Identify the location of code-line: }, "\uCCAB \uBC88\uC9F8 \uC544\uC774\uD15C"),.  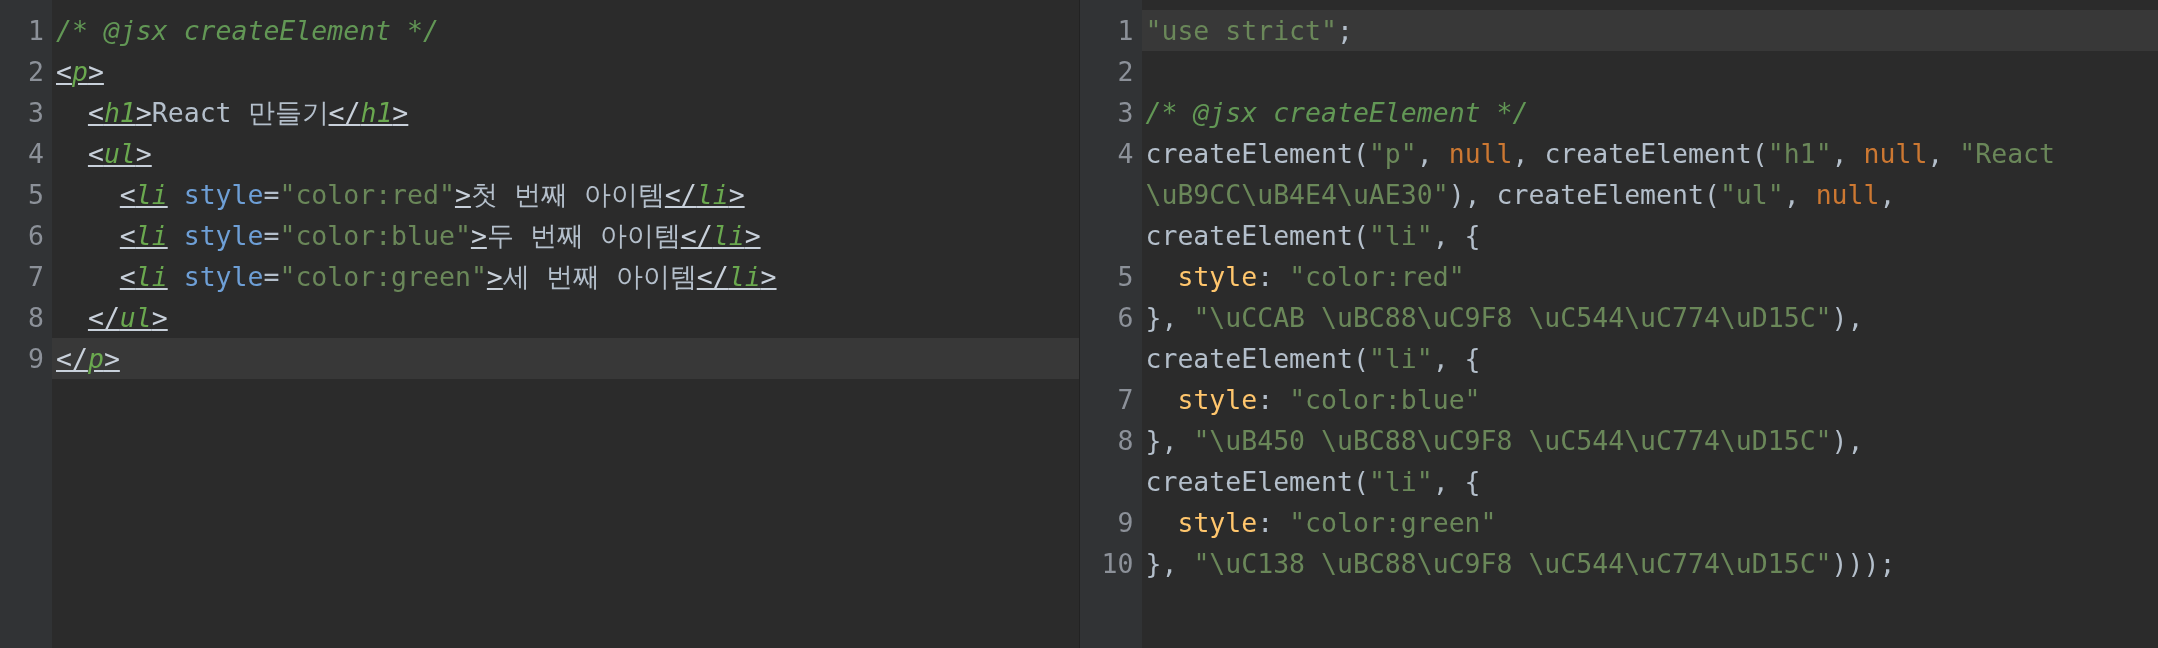
(1504, 318).